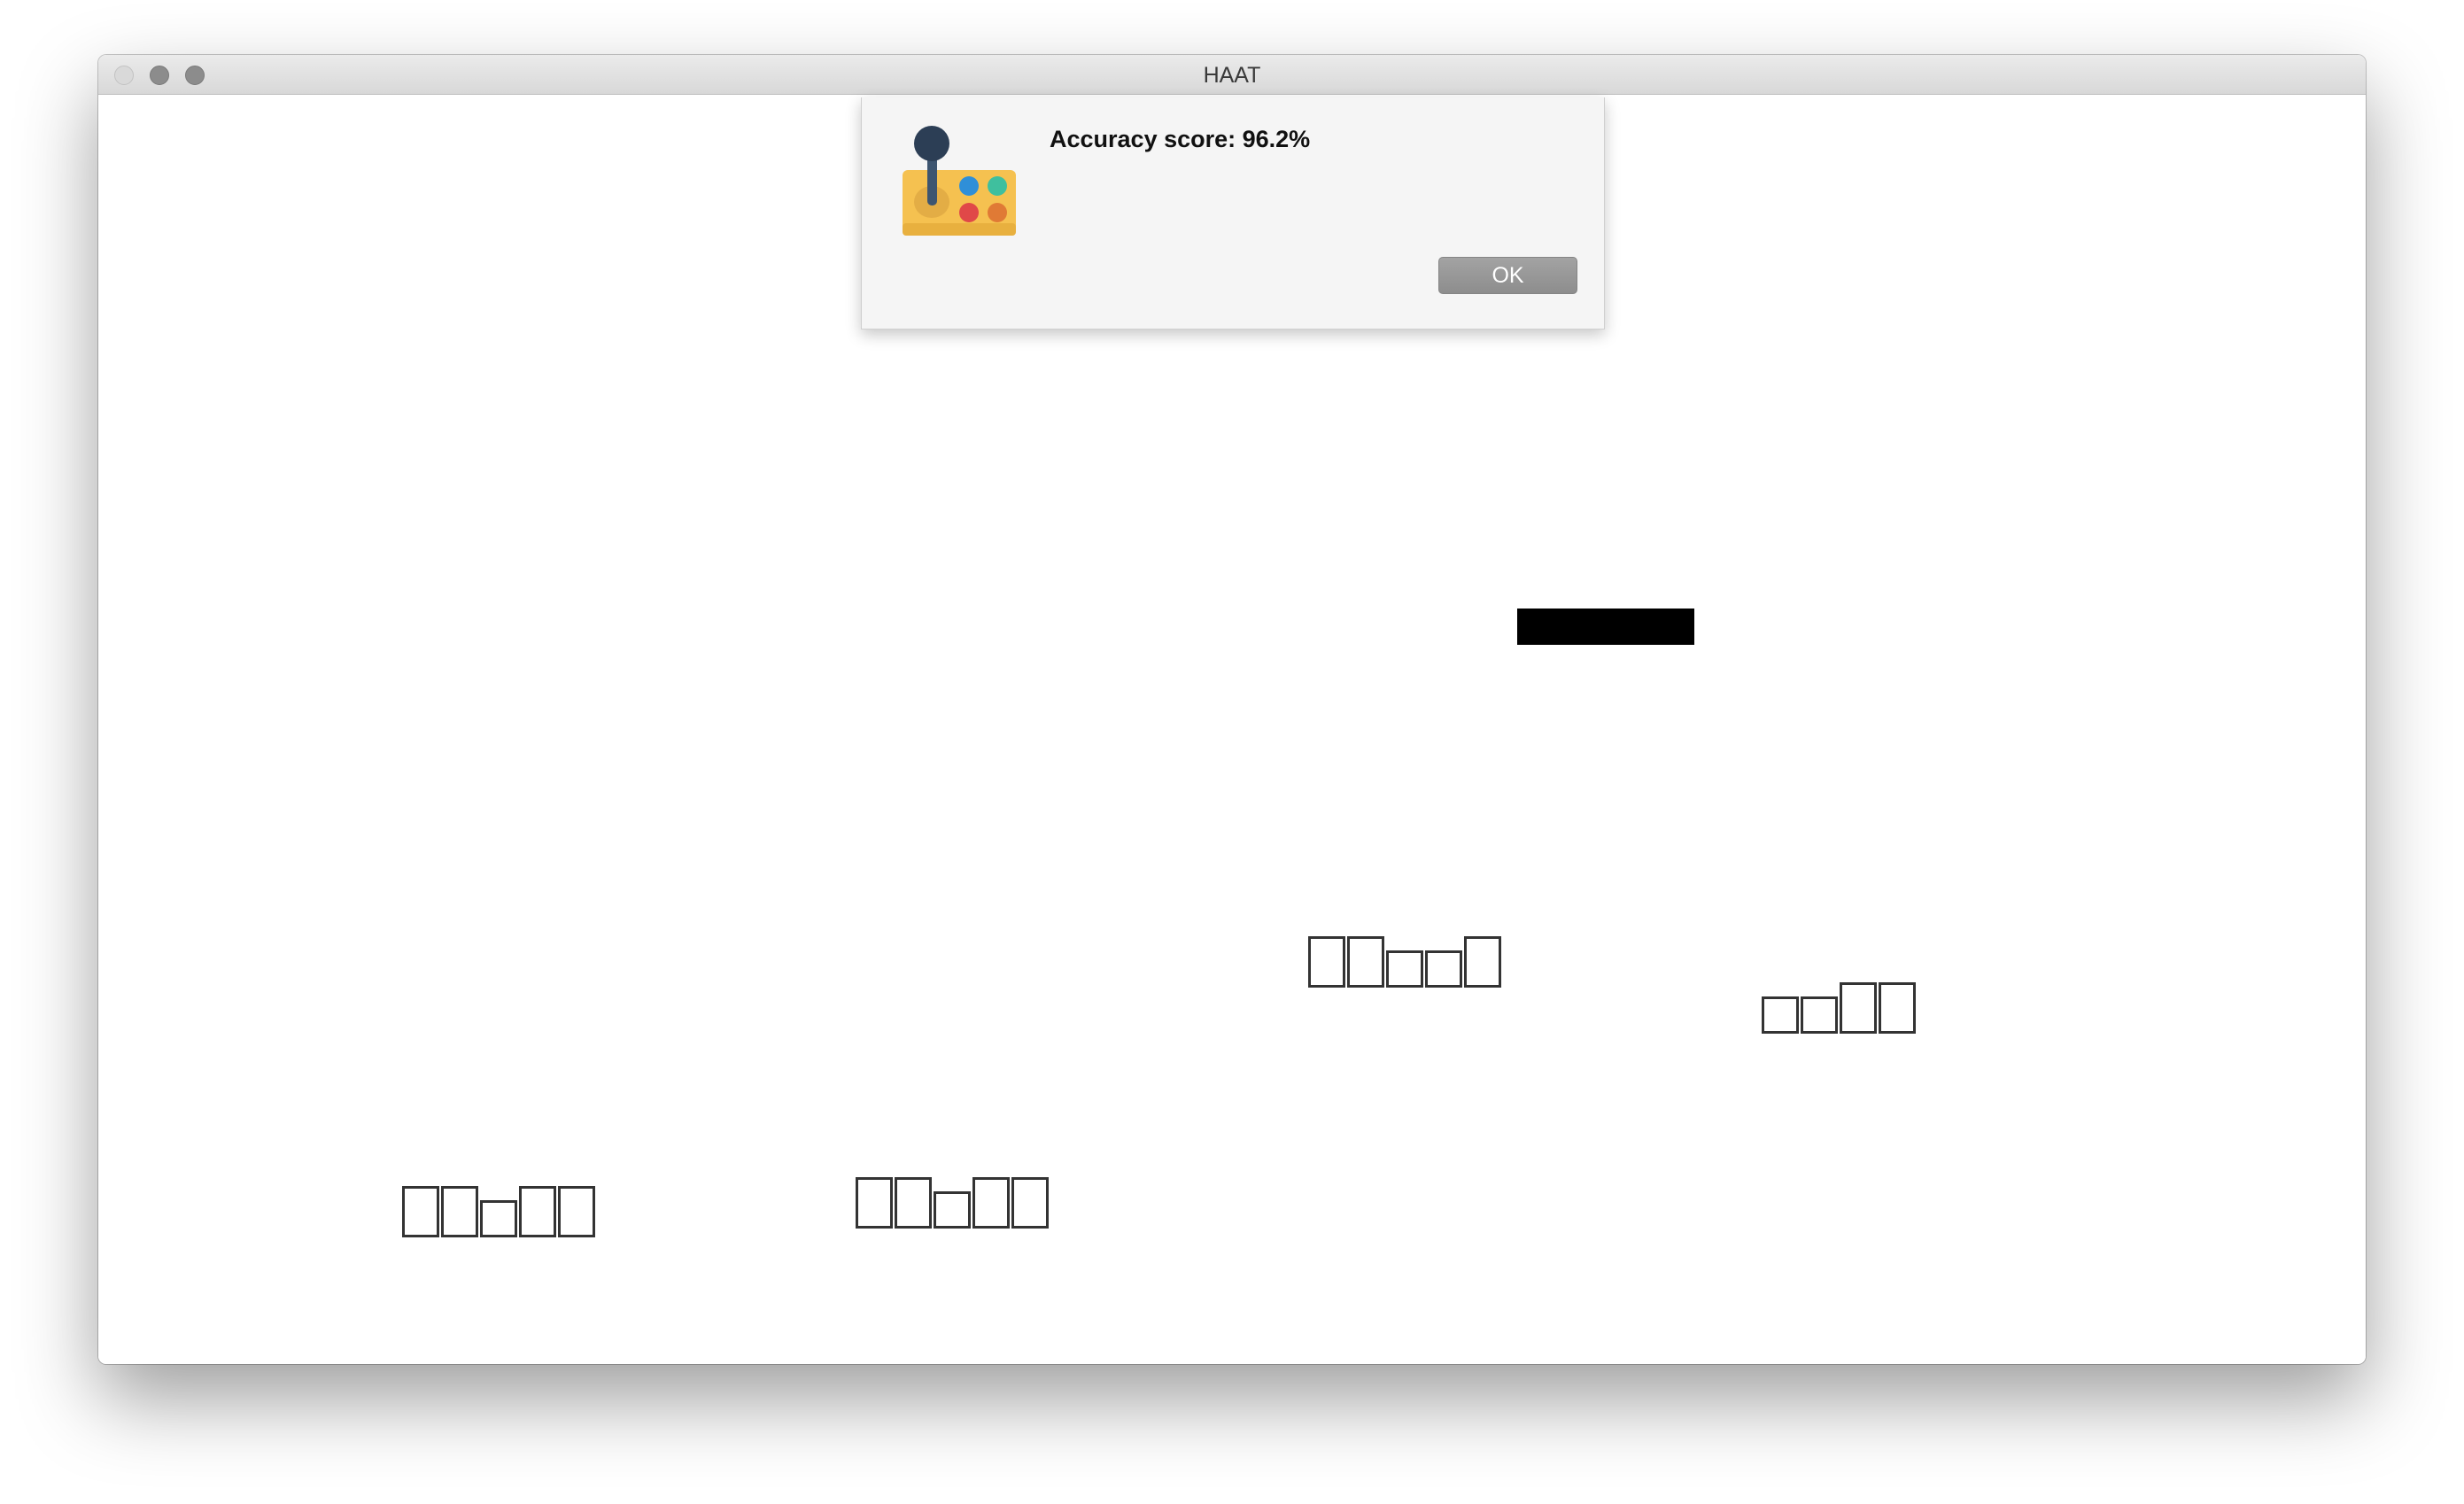  Describe the element at coordinates (1605, 627) in the screenshot. I see `paddle` at that location.